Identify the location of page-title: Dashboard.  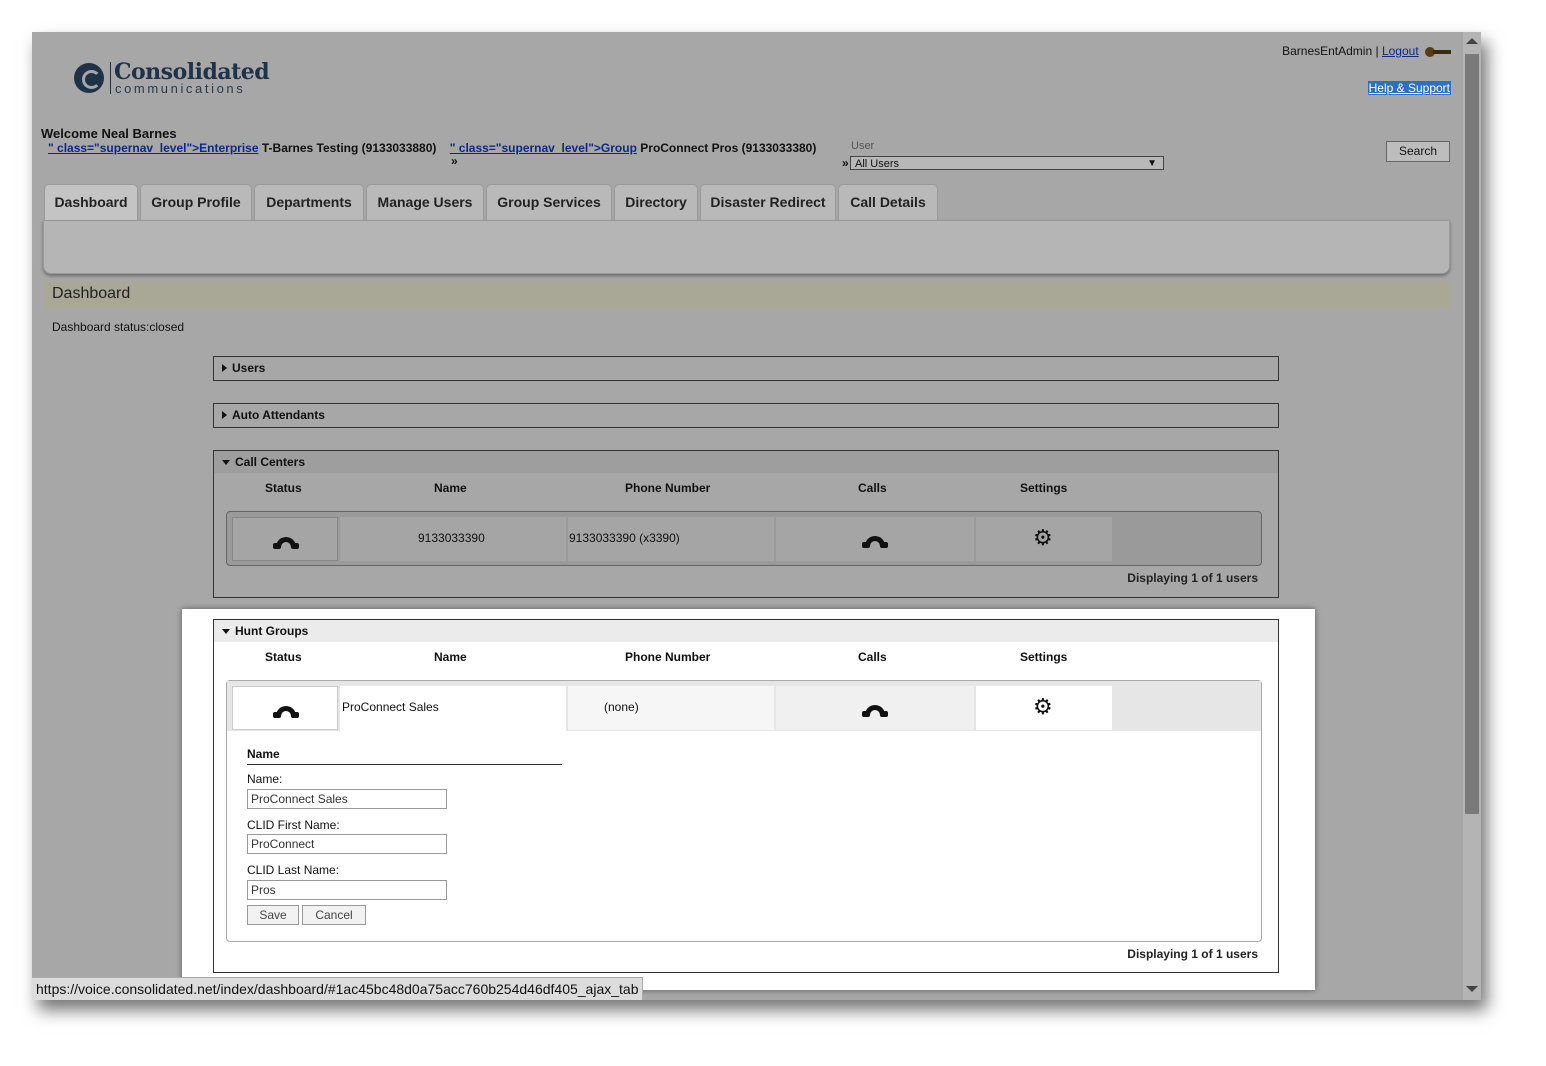
(91, 293).